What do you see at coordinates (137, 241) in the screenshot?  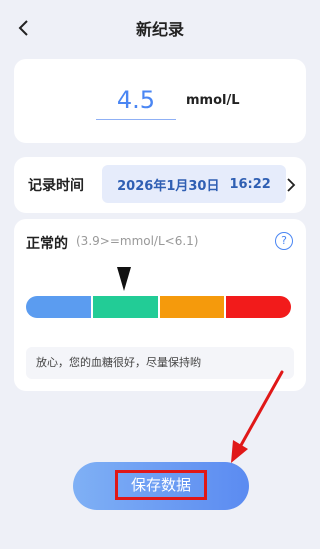 I see `status-range: (3.9>=mmol/L<6.1)` at bounding box center [137, 241].